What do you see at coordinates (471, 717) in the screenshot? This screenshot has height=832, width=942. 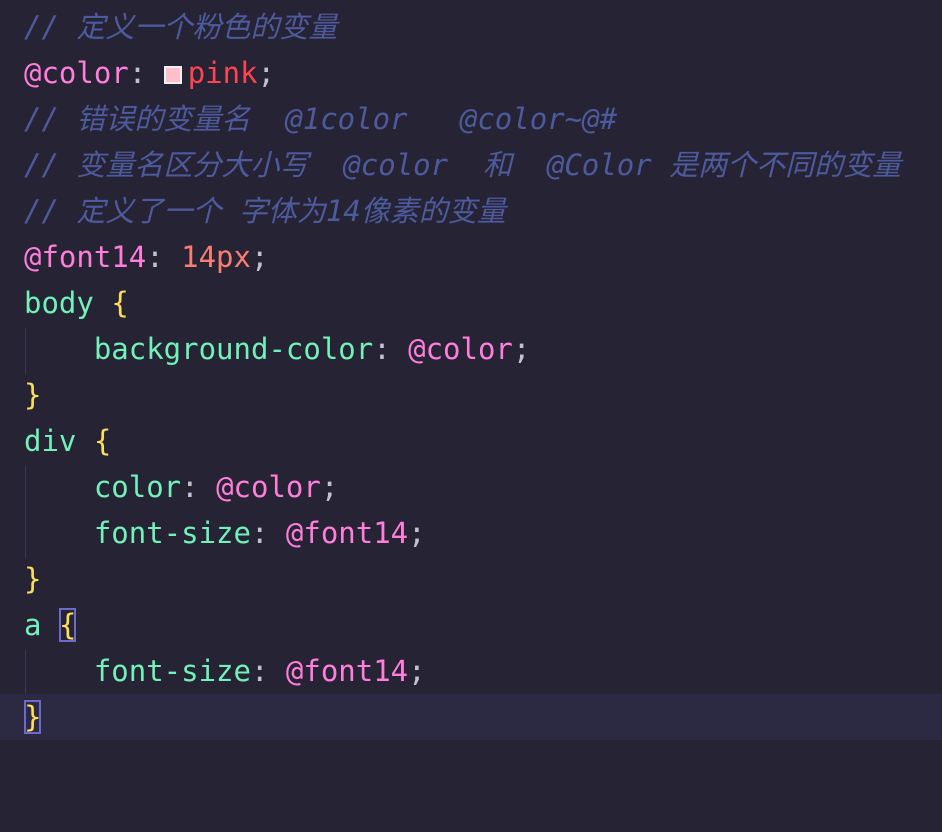 I see `code-line-16-current: }` at bounding box center [471, 717].